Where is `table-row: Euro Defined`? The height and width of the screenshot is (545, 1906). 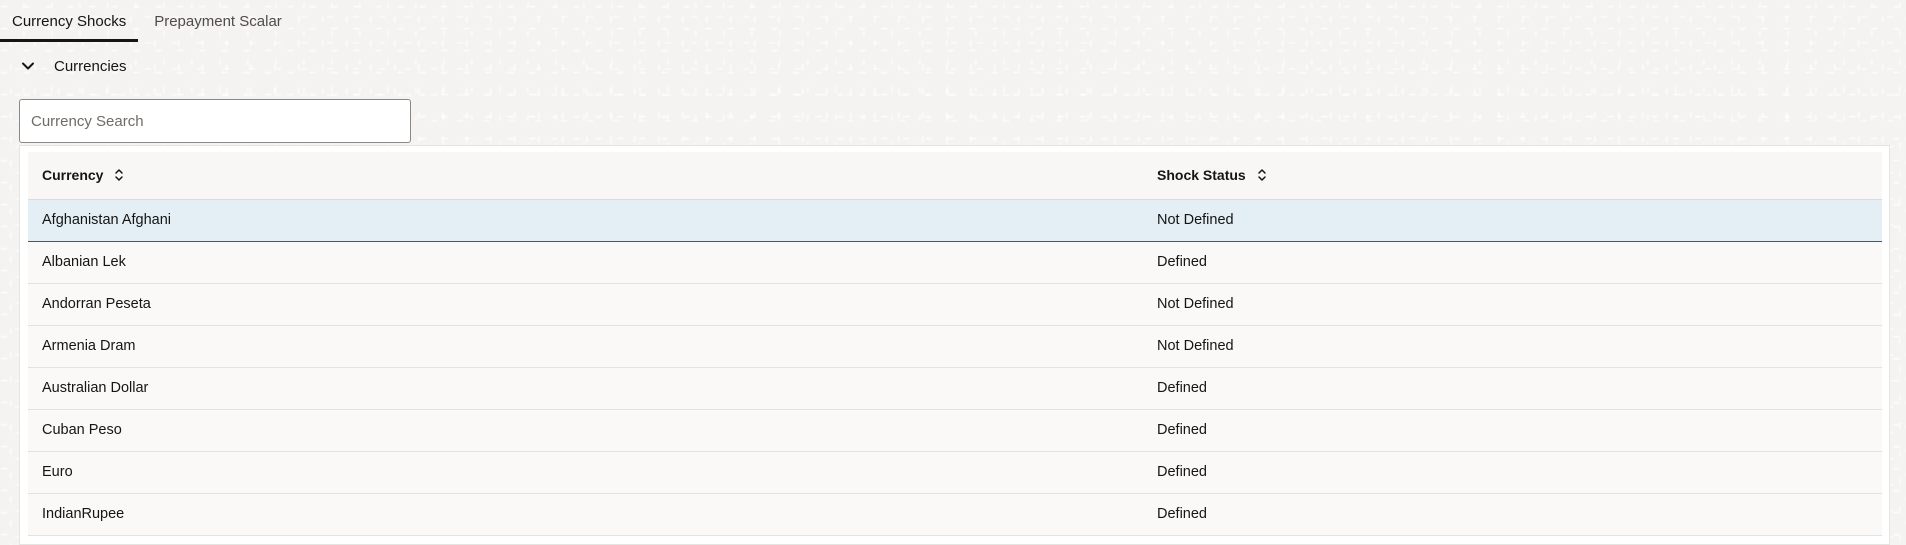
table-row: Euro Defined is located at coordinates (955, 472).